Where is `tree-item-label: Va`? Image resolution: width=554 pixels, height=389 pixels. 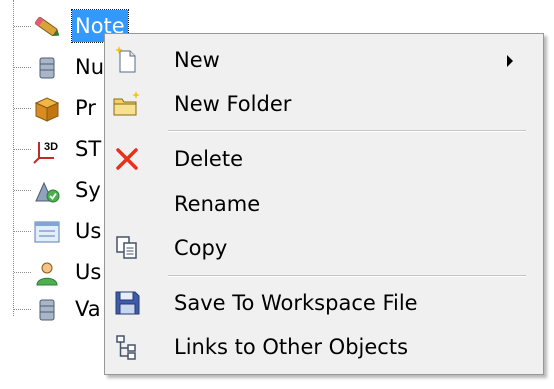
tree-item-label: Va is located at coordinates (88, 309).